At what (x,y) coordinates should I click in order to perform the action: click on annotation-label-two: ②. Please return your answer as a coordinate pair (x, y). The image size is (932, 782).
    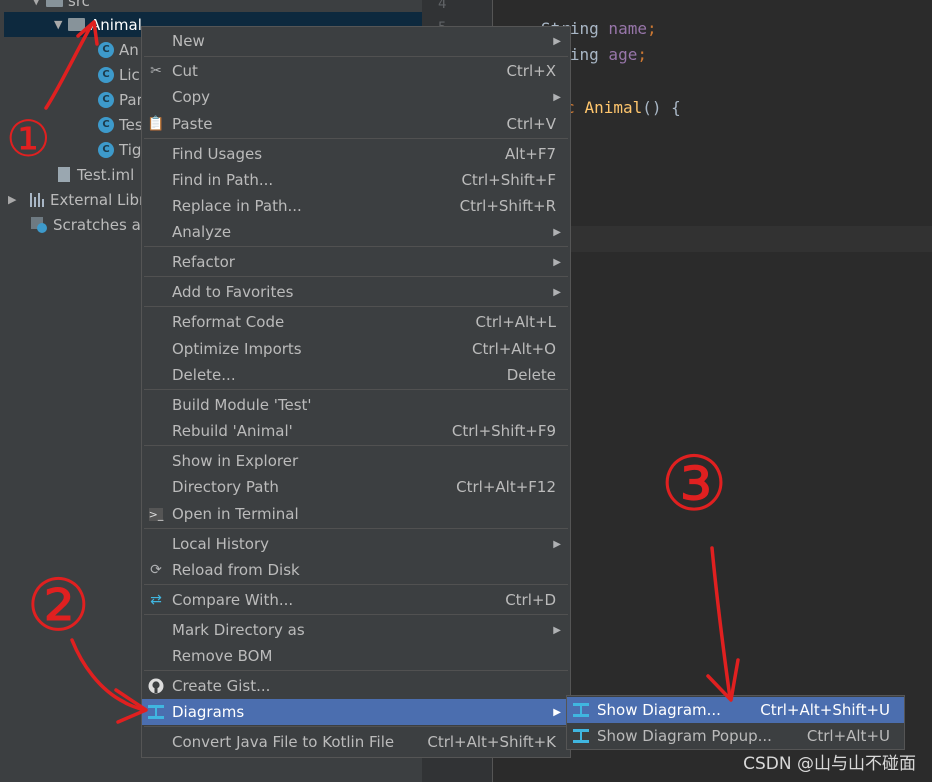
    Looking at the image, I should click on (58, 605).